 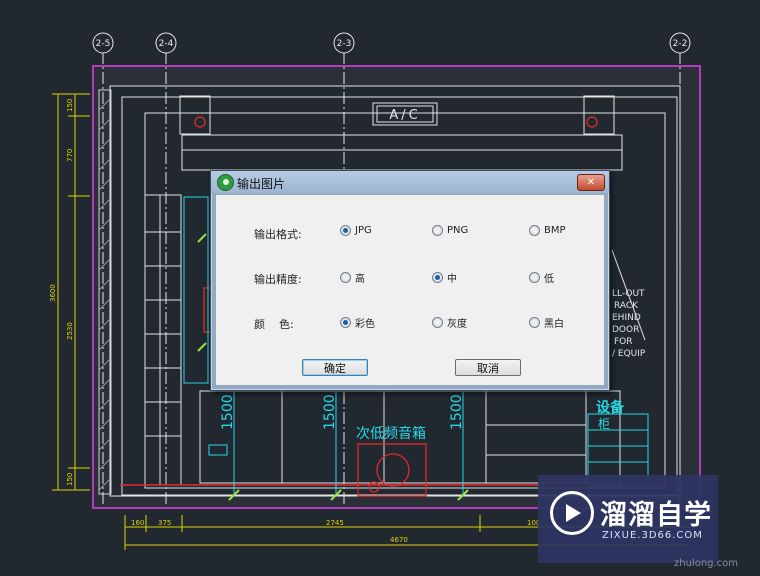 I want to click on equipment-label: 设备, so click(x=610, y=407).